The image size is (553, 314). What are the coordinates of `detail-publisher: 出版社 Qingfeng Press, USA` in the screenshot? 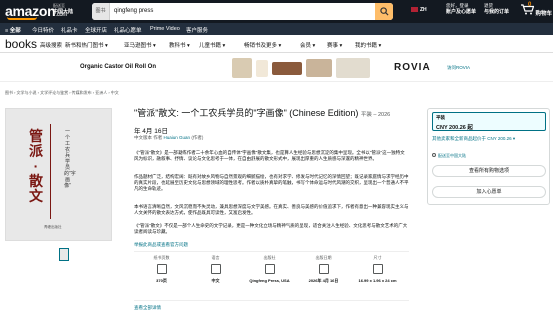 It's located at (269, 269).